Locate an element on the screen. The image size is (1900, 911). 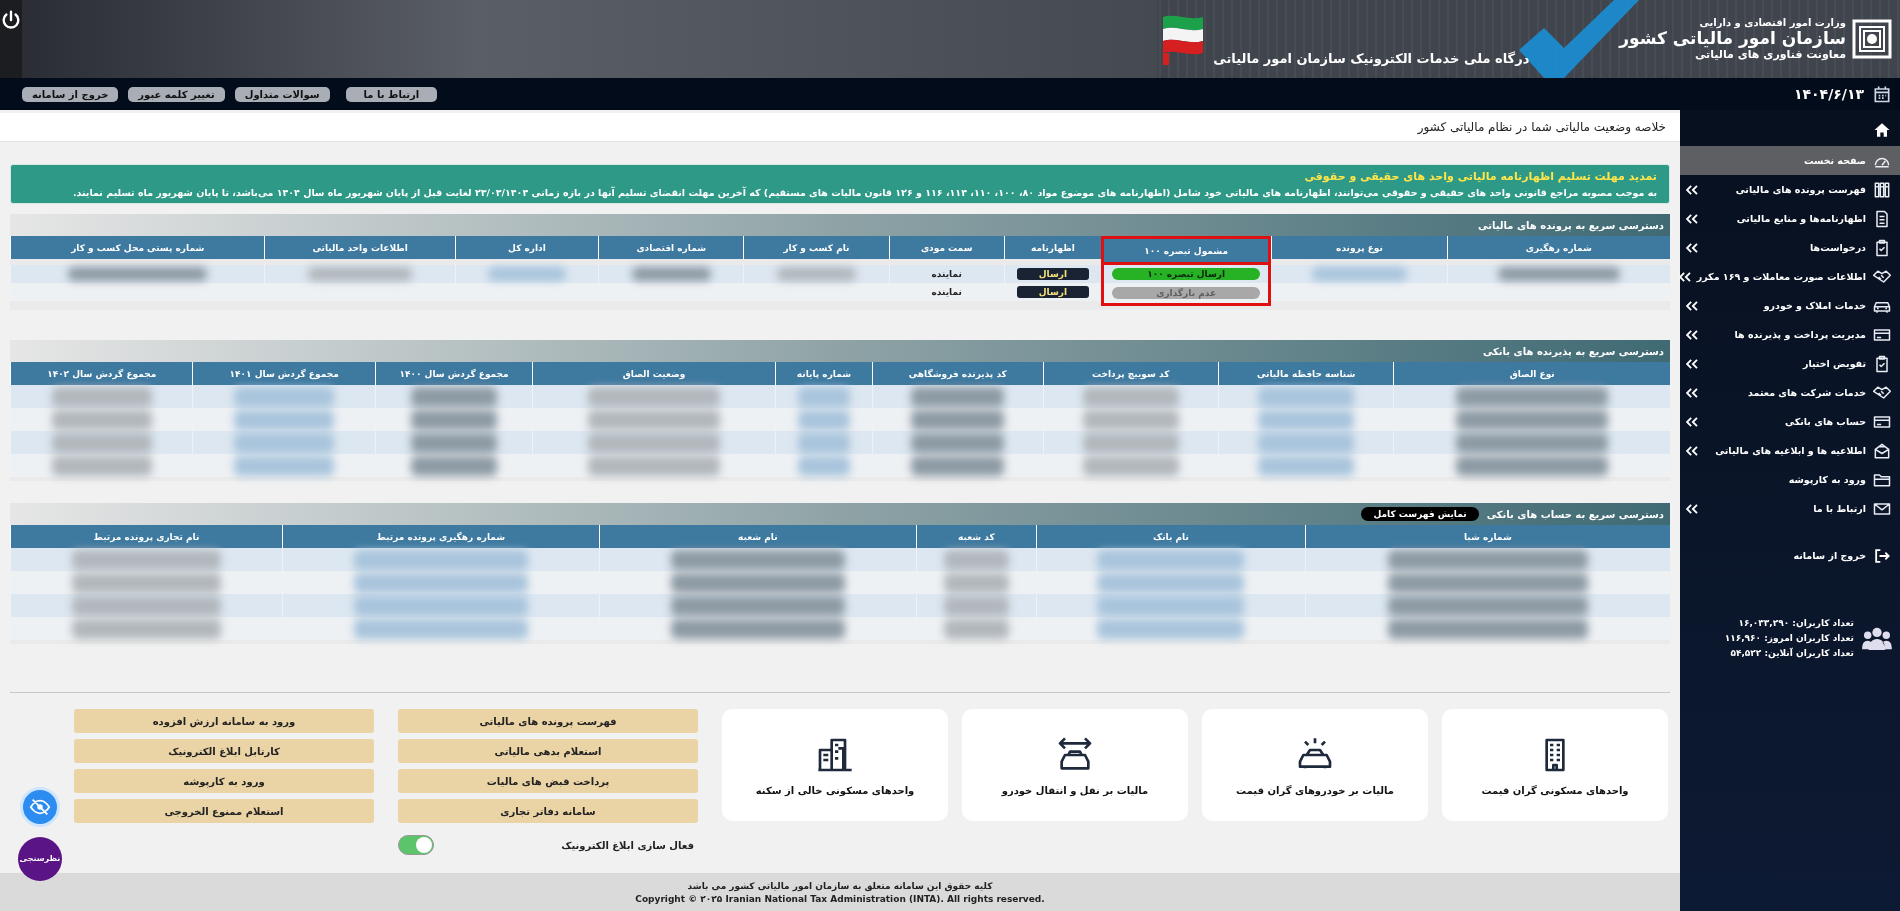
column-header: وضعیت الصاق is located at coordinates (653, 373).